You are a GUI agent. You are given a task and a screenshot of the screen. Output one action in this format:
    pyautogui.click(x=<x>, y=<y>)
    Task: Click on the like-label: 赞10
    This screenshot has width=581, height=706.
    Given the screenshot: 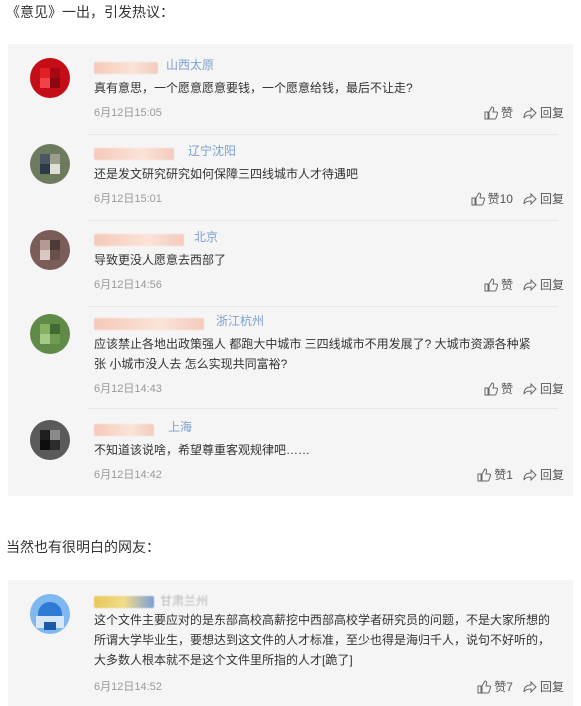 What is the action you would take?
    pyautogui.click(x=500, y=199)
    